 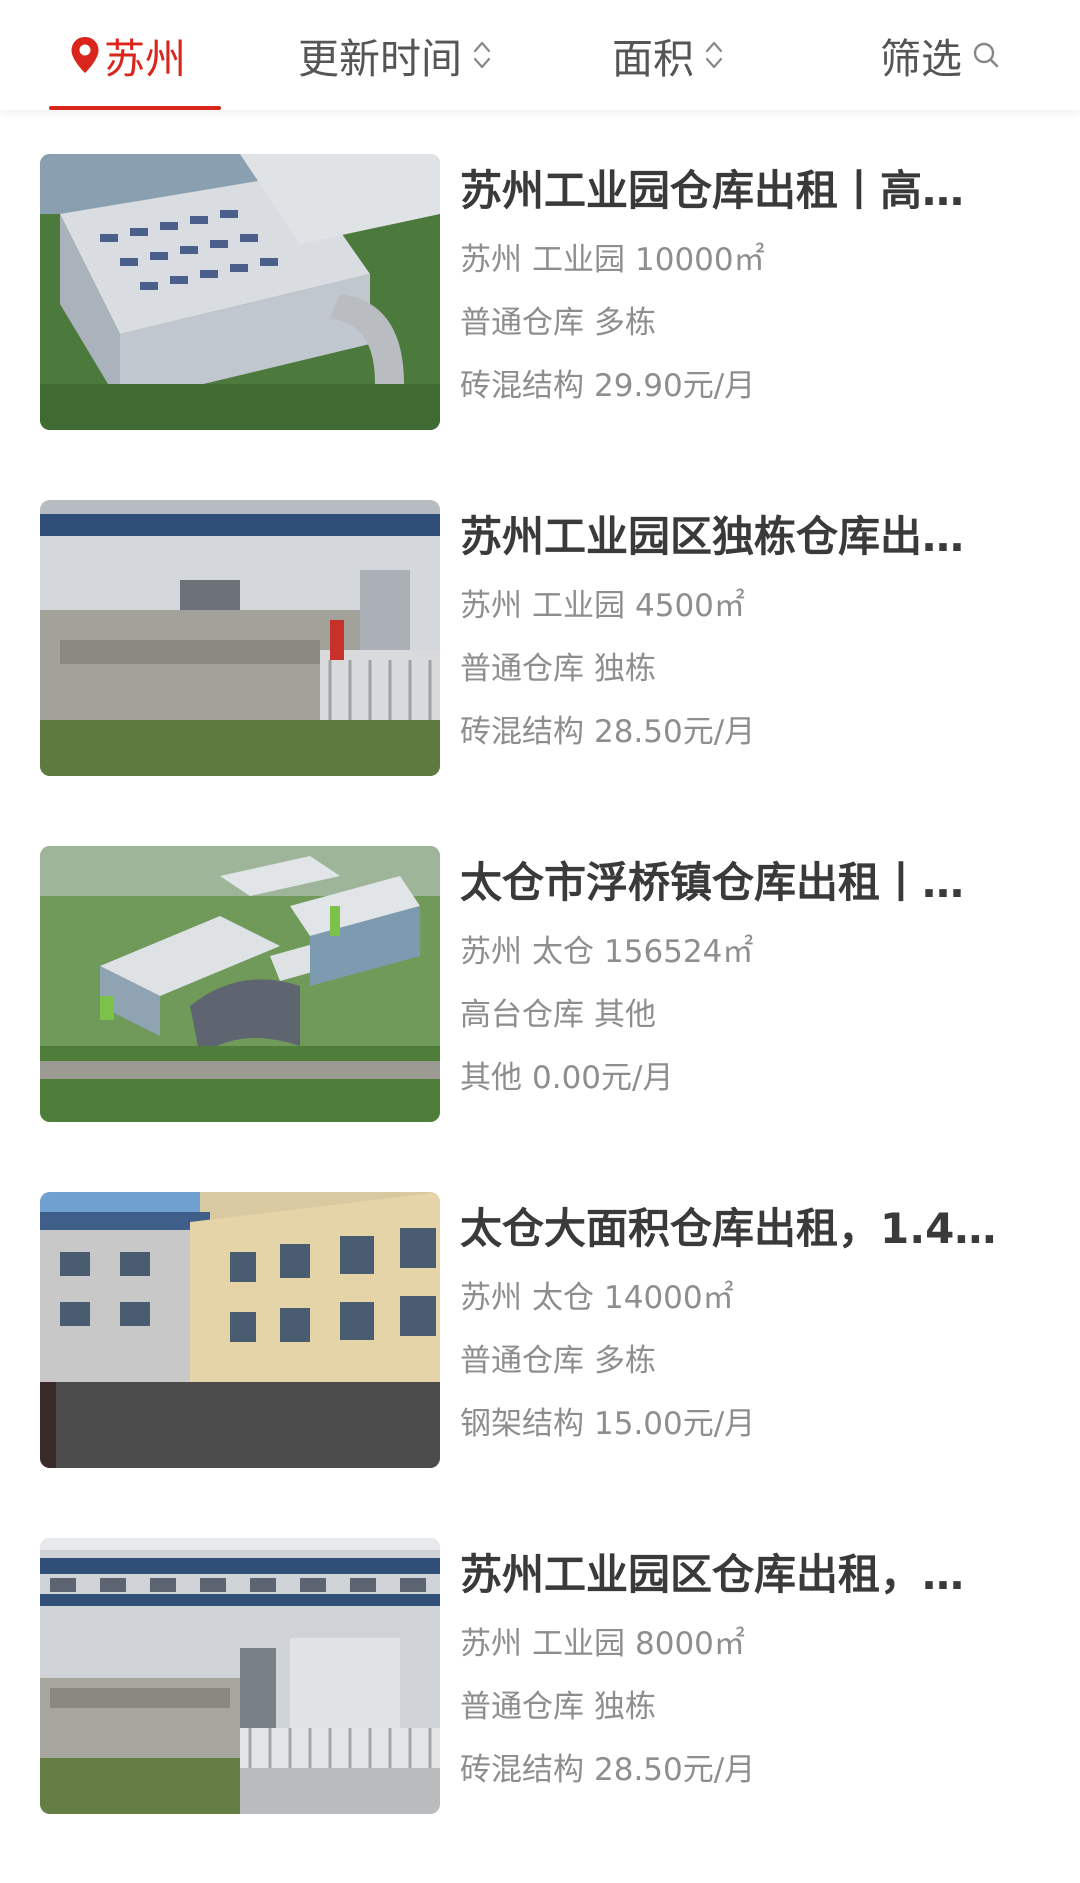 What do you see at coordinates (675, 386) in the screenshot?
I see `listing-price: 29.90元/月` at bounding box center [675, 386].